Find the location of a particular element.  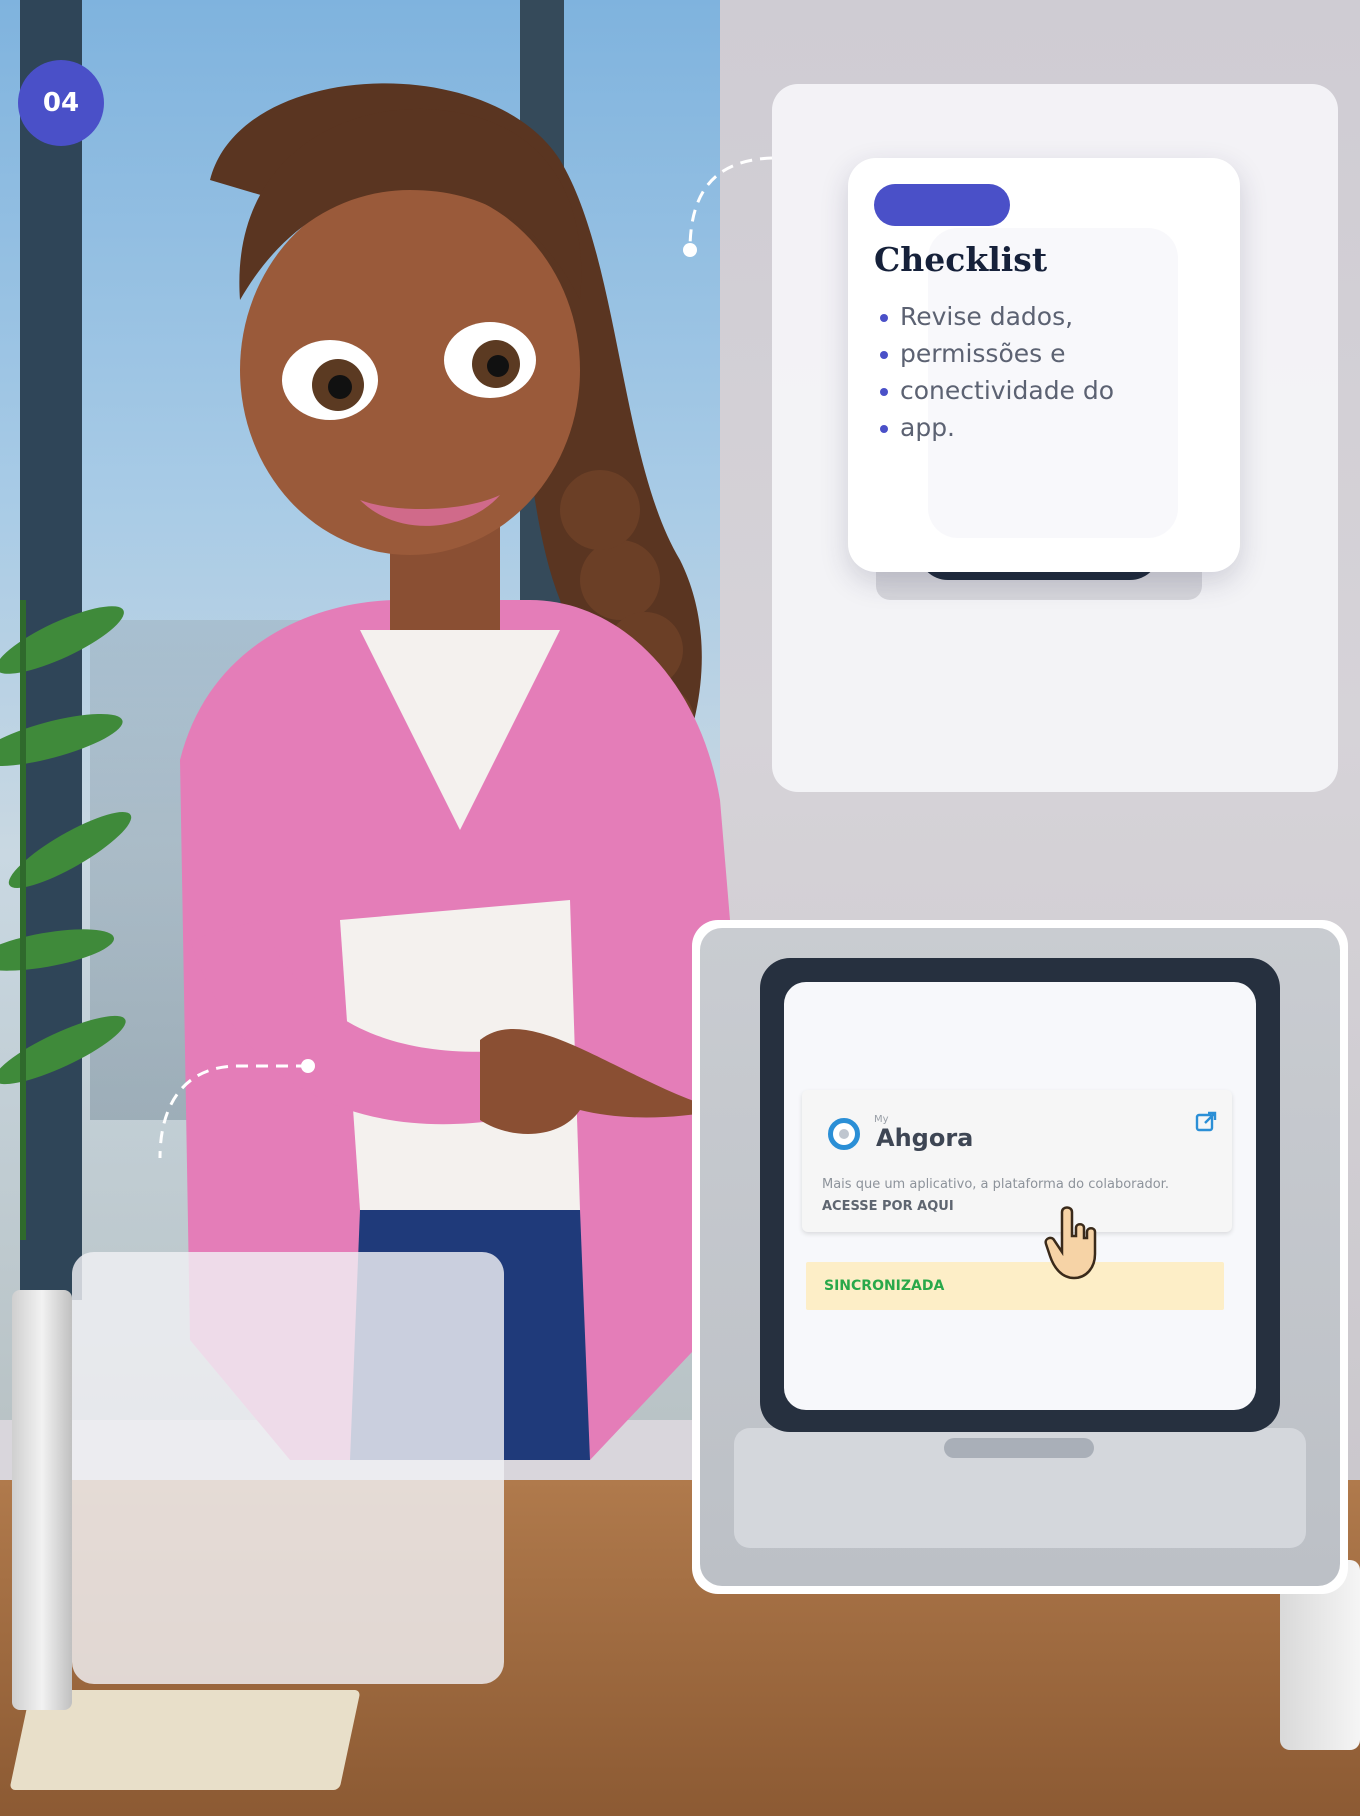

brand-name: Ahgora is located at coordinates (925, 1138).